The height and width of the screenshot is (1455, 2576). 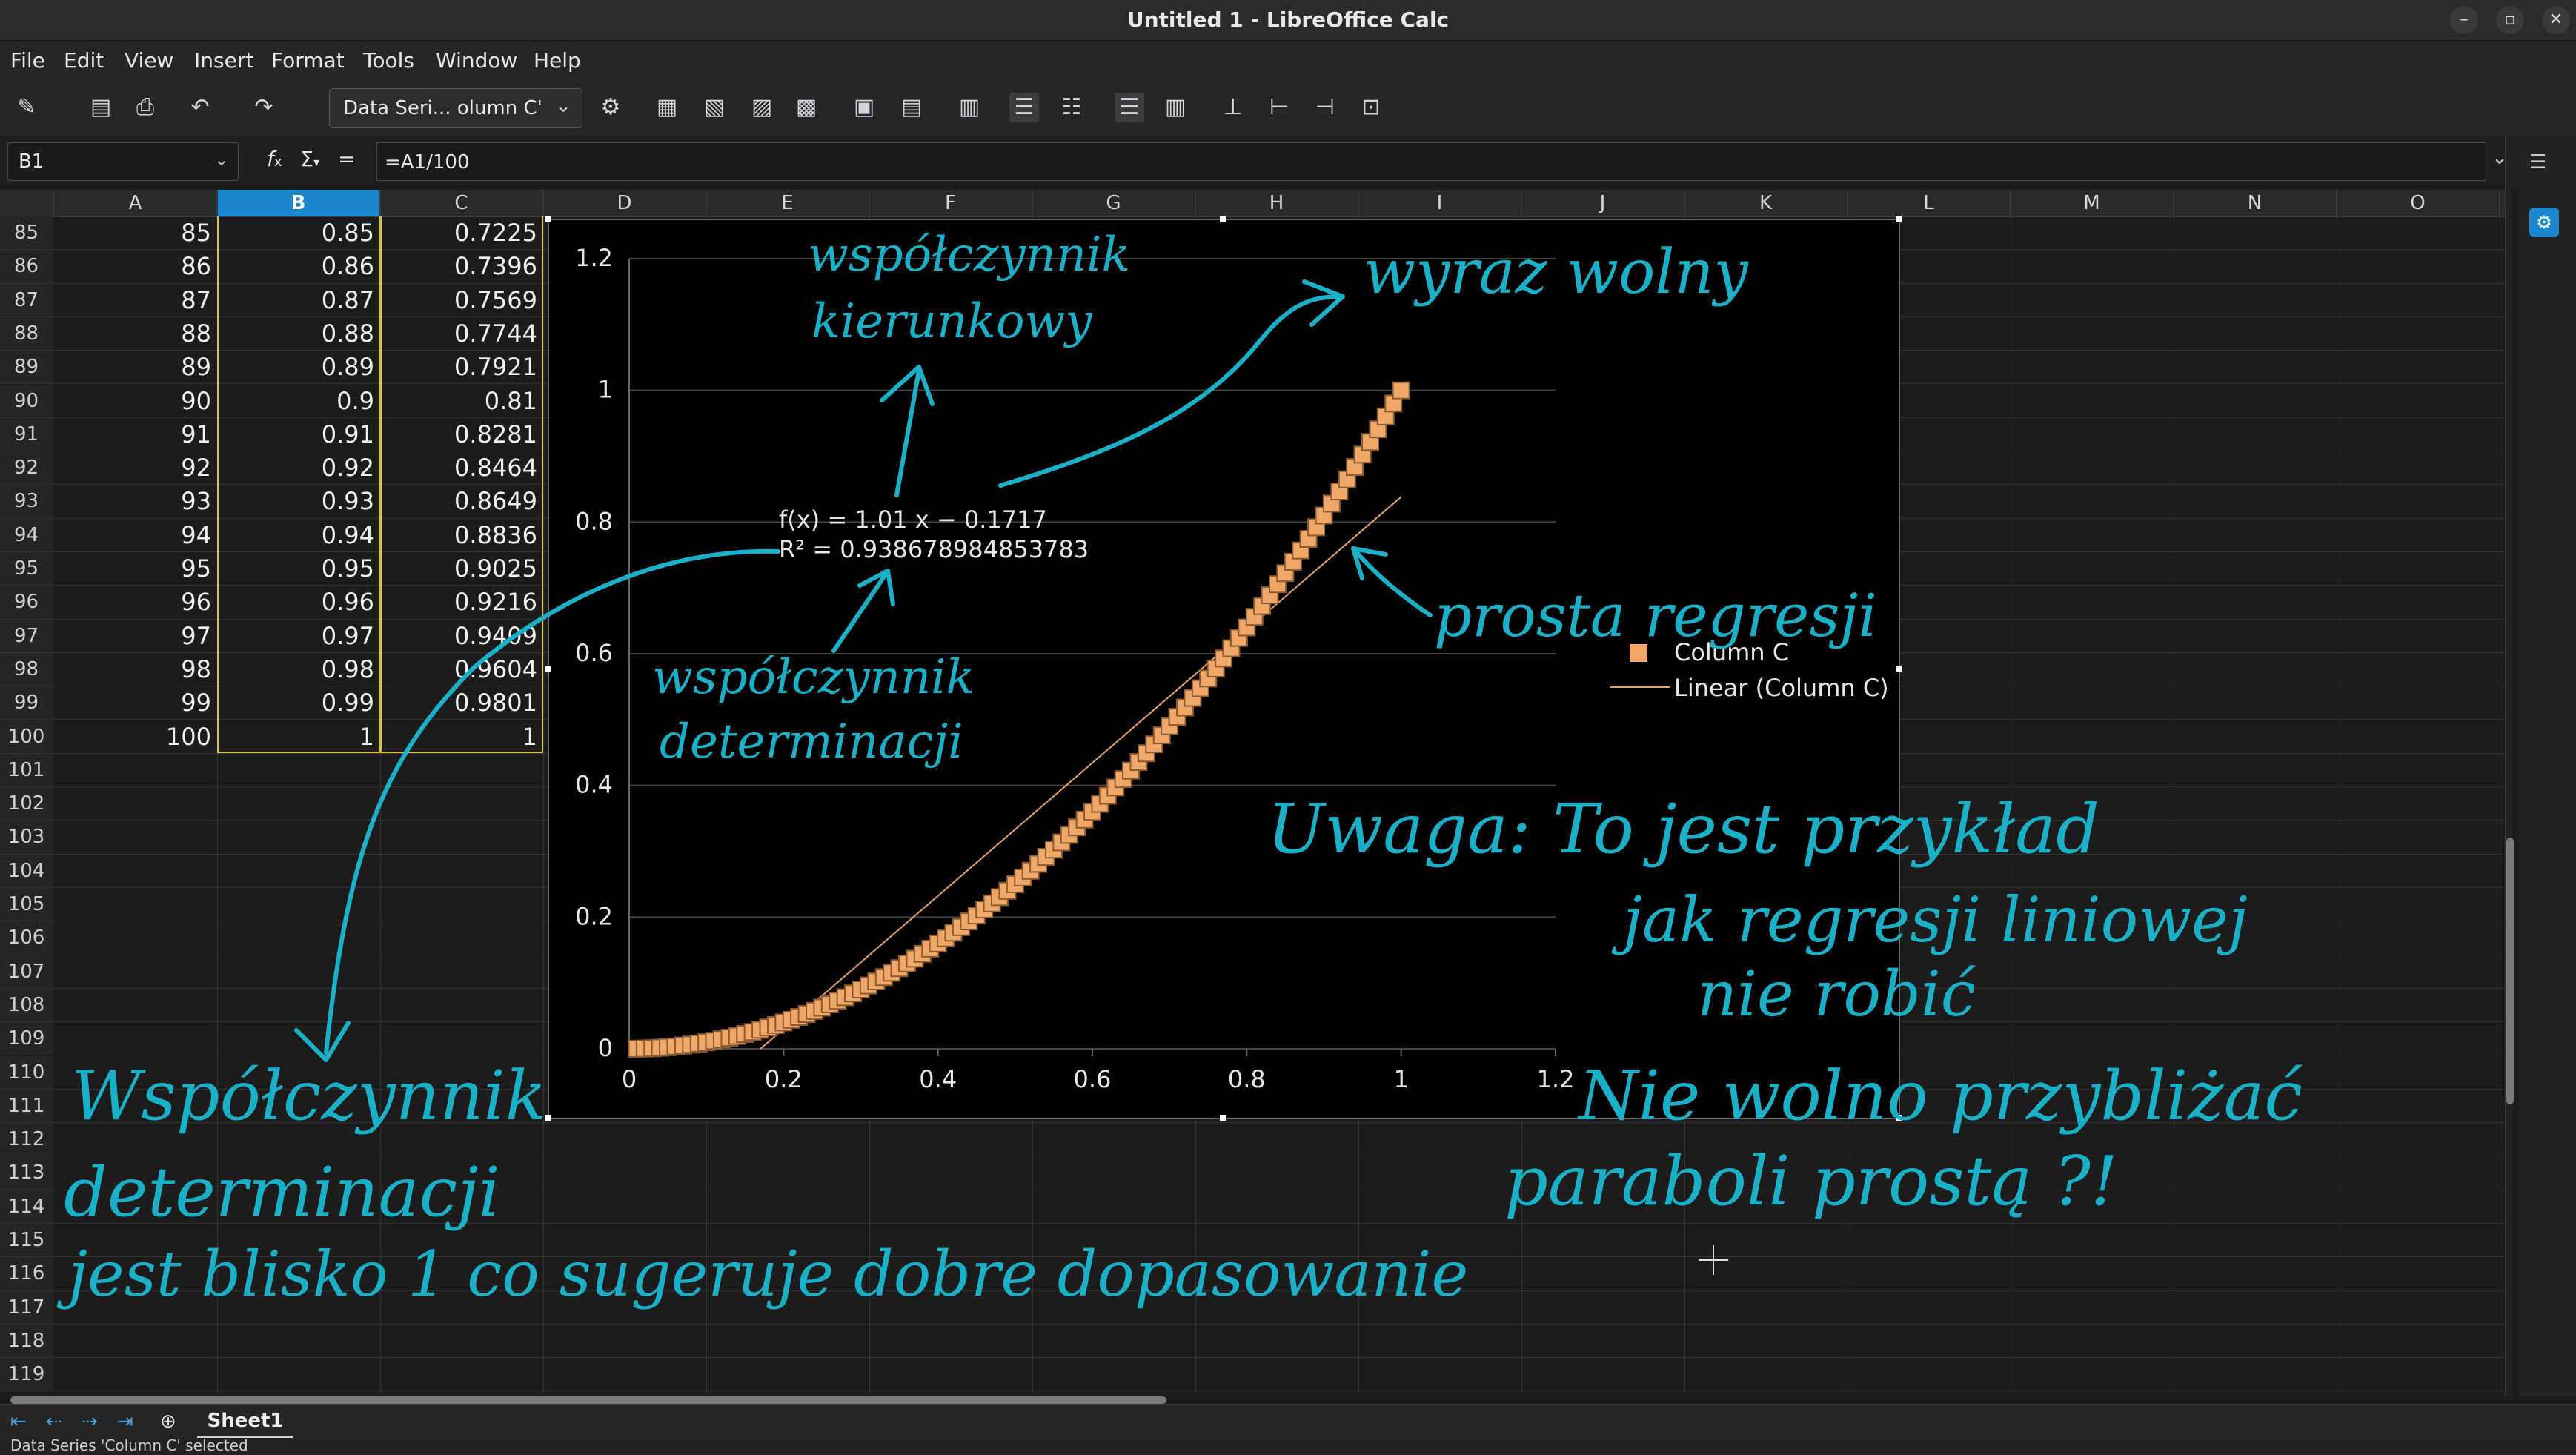 What do you see at coordinates (1024, 107) in the screenshot?
I see `horizontal-grid-icon: ☰` at bounding box center [1024, 107].